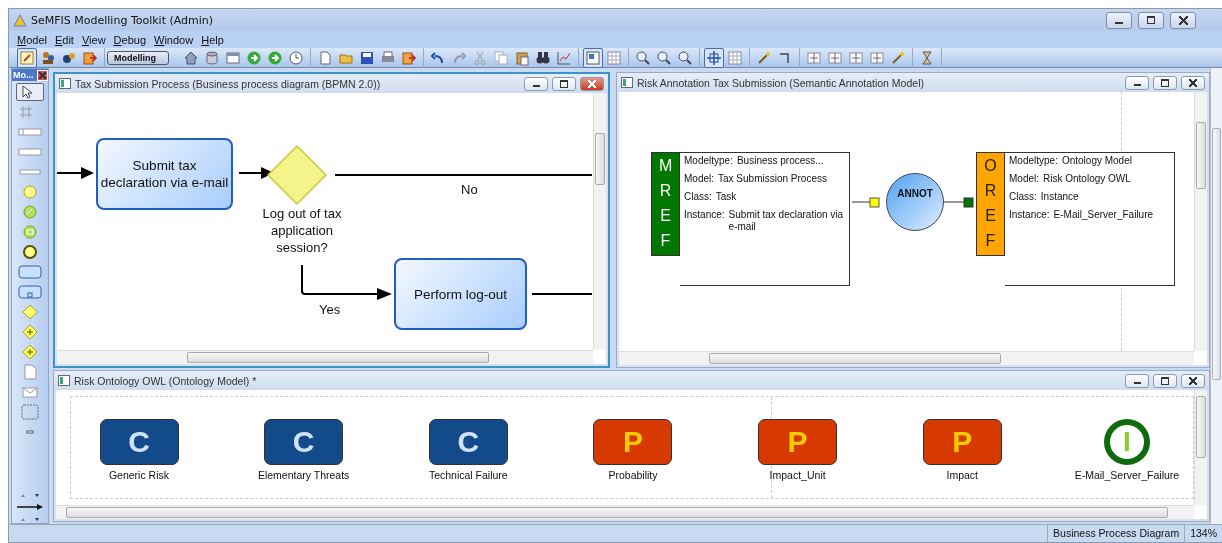 Image resolution: width=1222 pixels, height=543 pixels. Describe the element at coordinates (1127, 475) in the screenshot. I see `node-label: E-Mail_Server_Failure` at that location.